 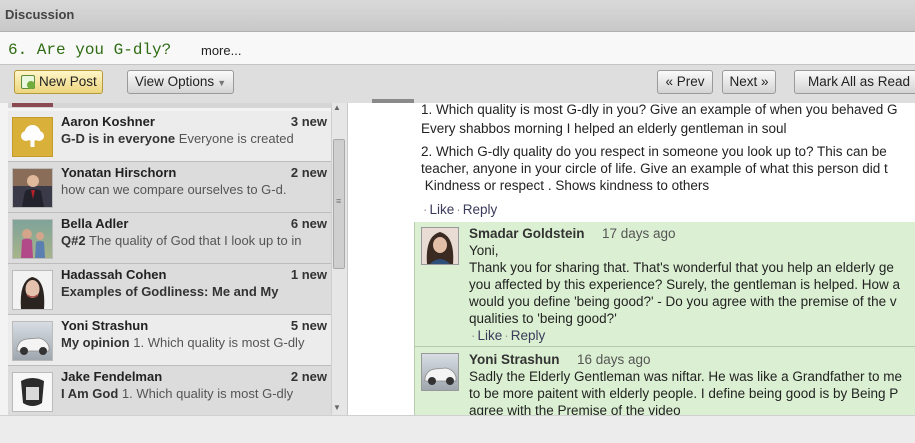 I want to click on thread-snippet: The quality of God that I look up to in, so click(x=195, y=240).